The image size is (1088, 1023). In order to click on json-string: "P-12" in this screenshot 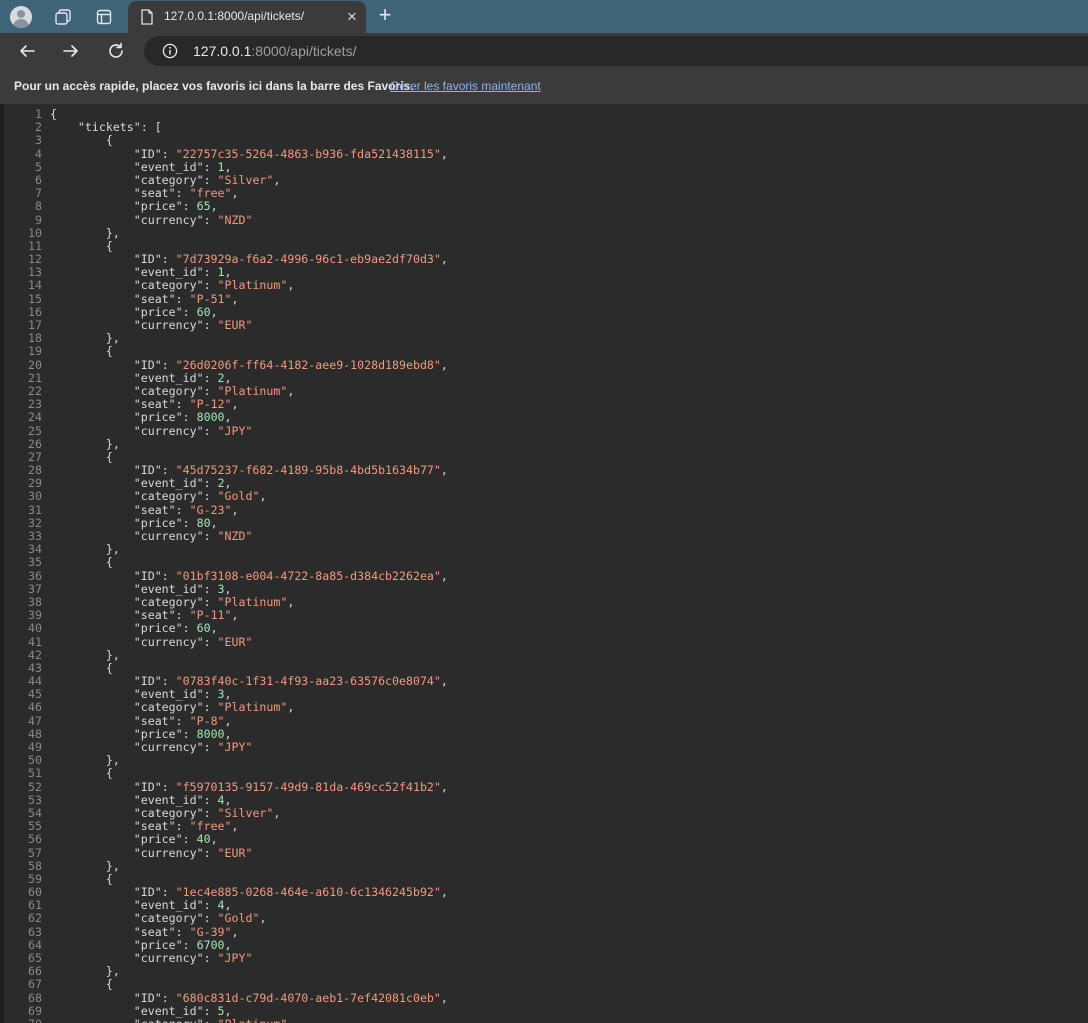, I will do `click(210, 404)`.